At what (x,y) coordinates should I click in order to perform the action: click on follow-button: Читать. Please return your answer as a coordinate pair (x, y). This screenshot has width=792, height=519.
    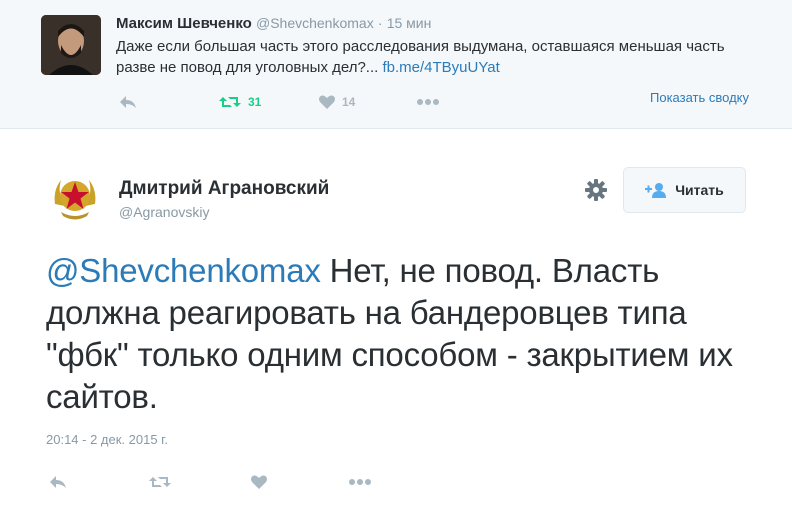
    Looking at the image, I should click on (684, 190).